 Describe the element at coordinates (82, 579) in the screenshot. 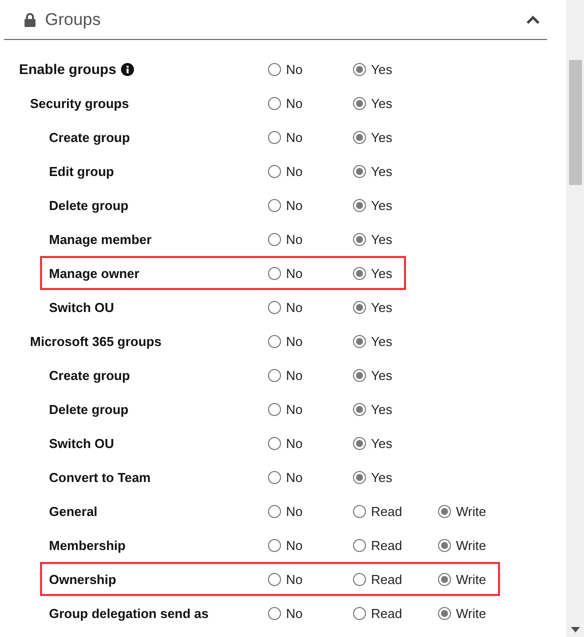

I see `setting-label: Ownership` at that location.